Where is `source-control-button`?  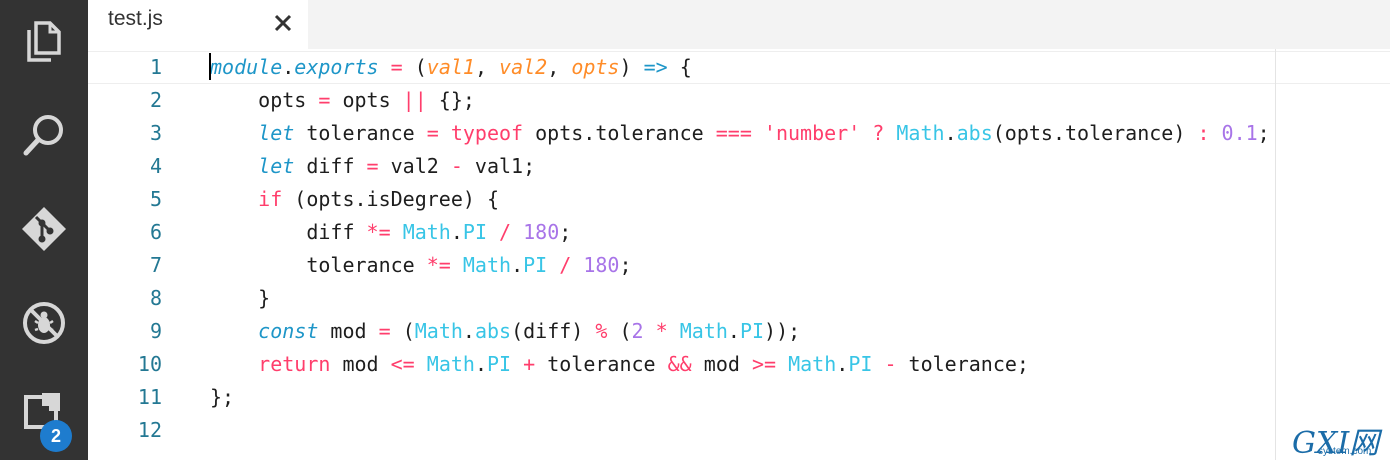 source-control-button is located at coordinates (44, 229).